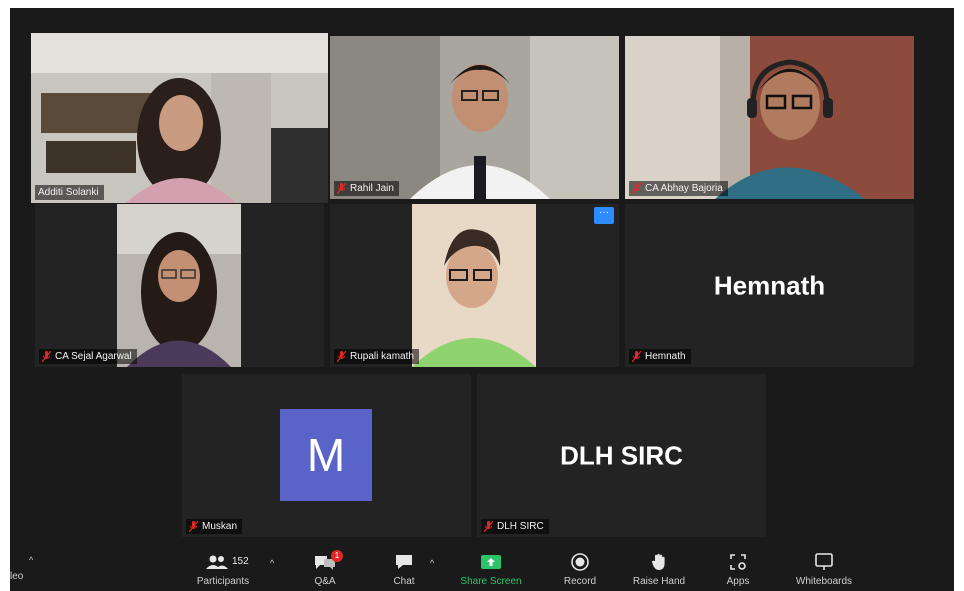 The image size is (964, 591). I want to click on share-screen-button: Share Screen, so click(491, 569).